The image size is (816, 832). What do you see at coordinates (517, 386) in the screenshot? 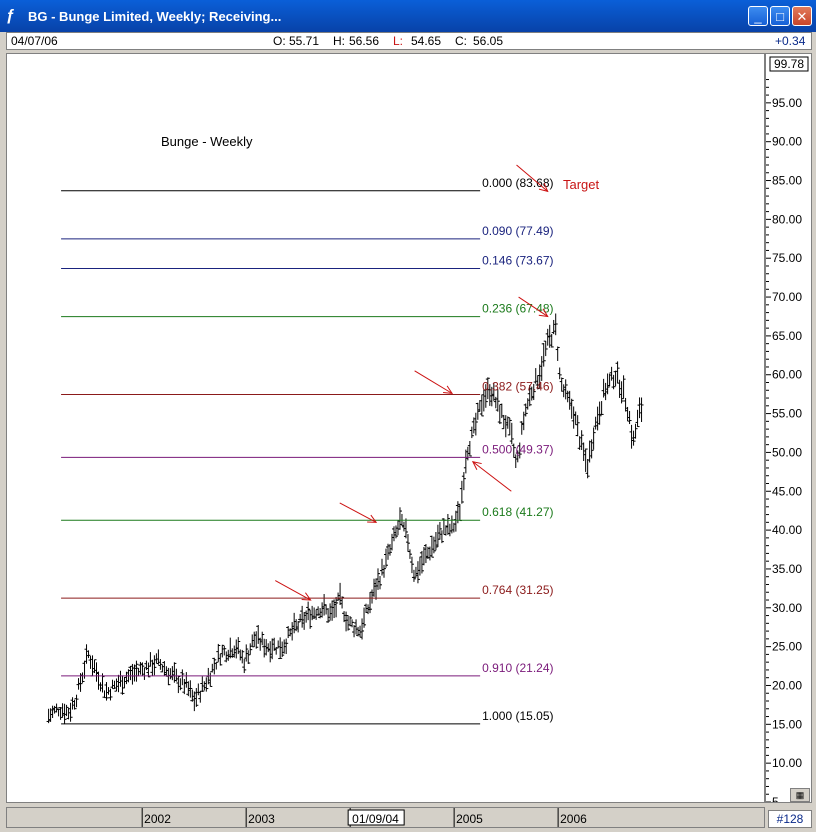
I see `fib-level-label: 0.382 (57.46)` at bounding box center [517, 386].